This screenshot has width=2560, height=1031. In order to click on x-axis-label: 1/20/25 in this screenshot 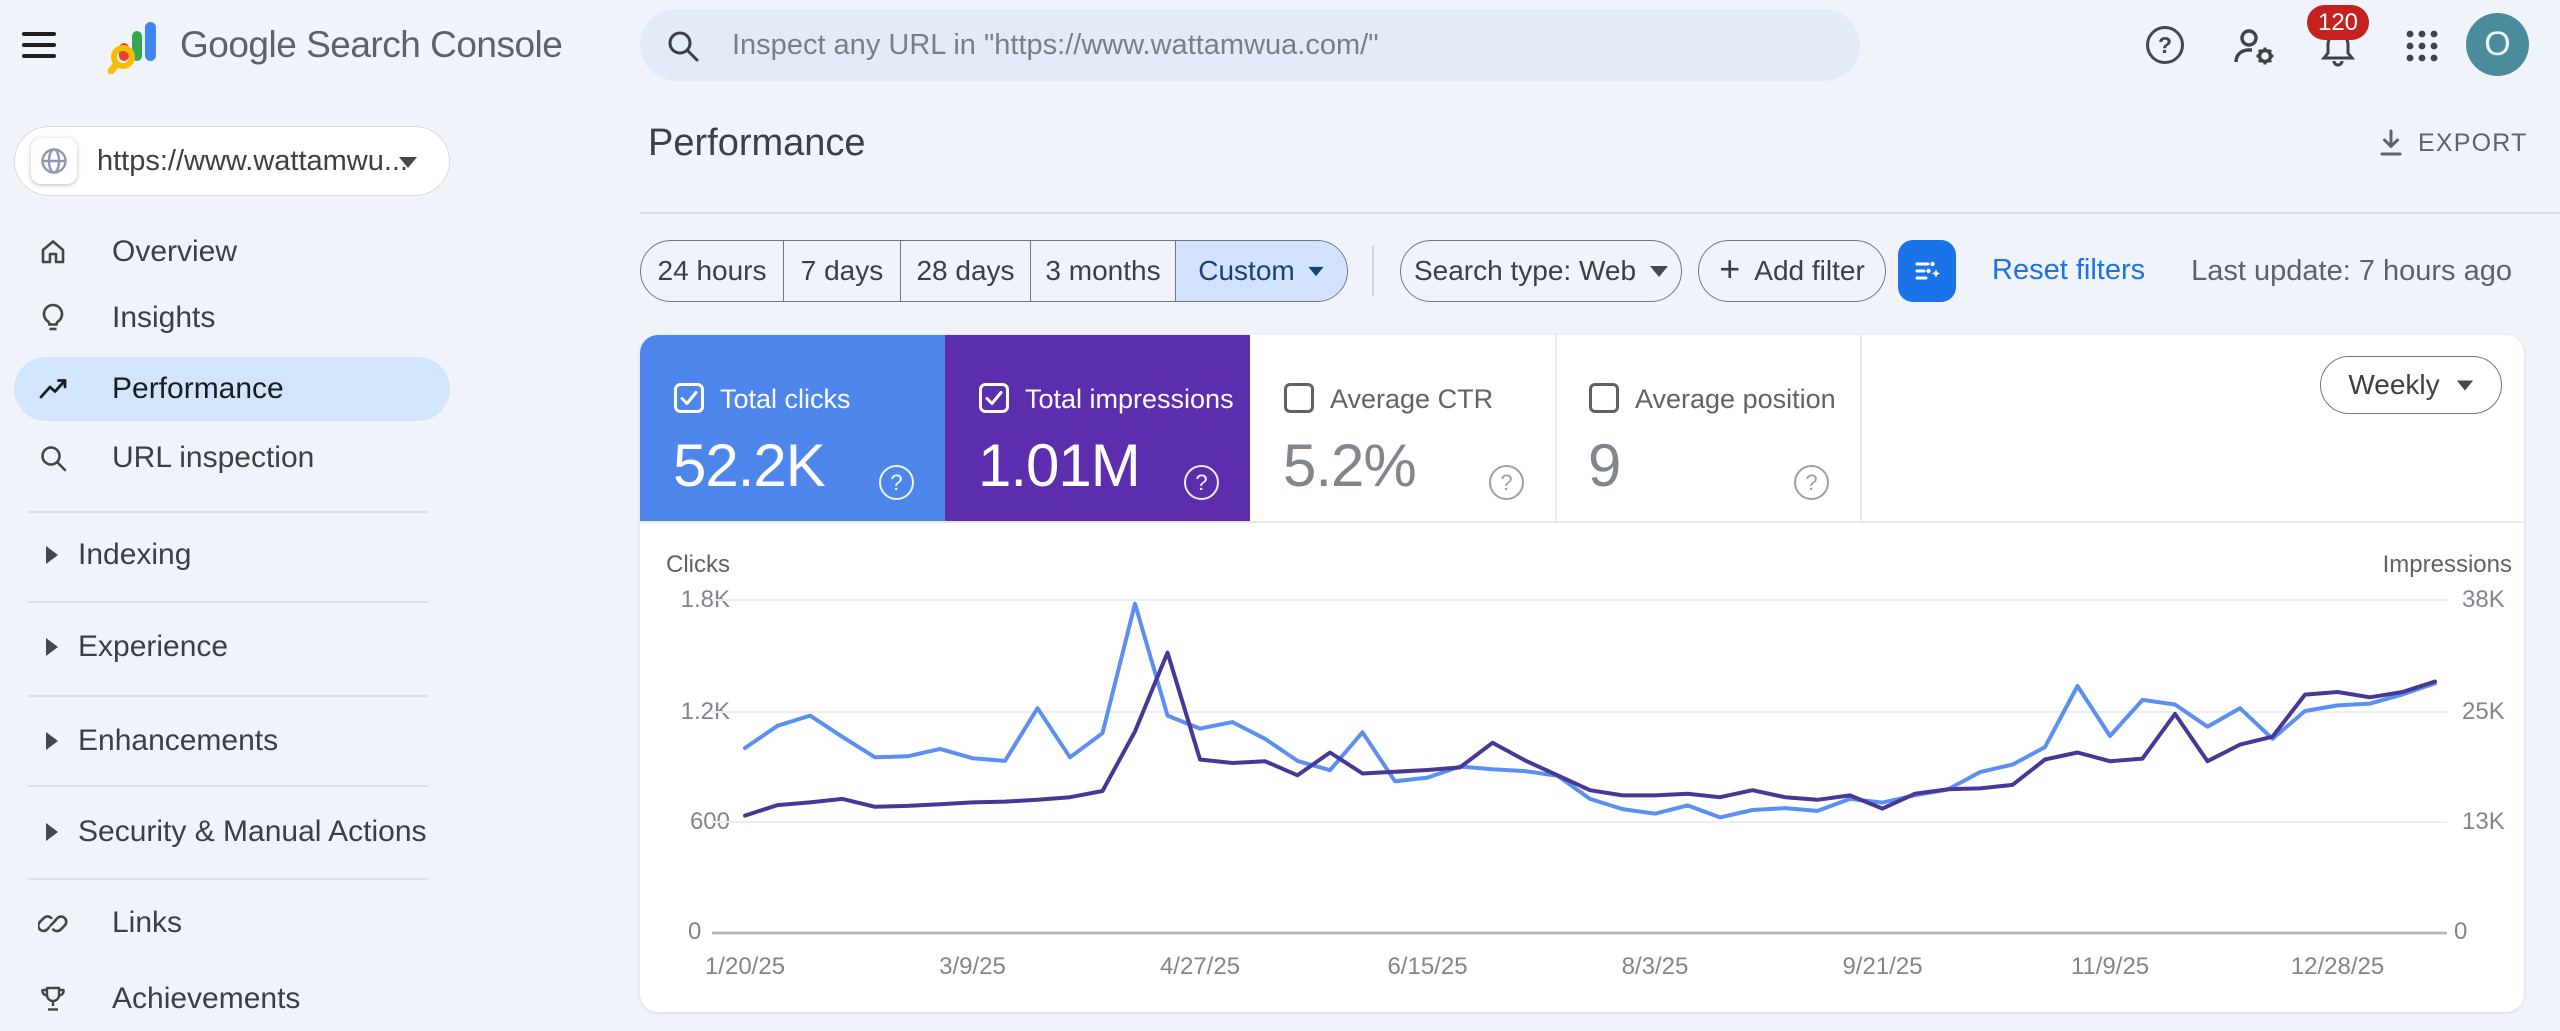, I will do `click(745, 966)`.